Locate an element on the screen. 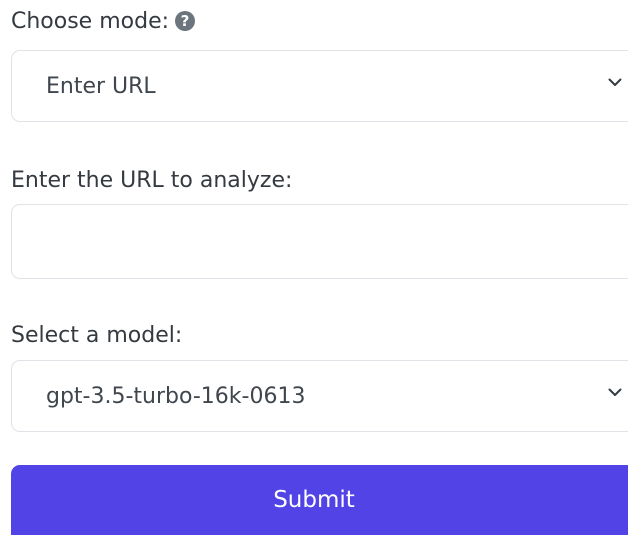  mode-select: Enter URL is located at coordinates (319, 86).